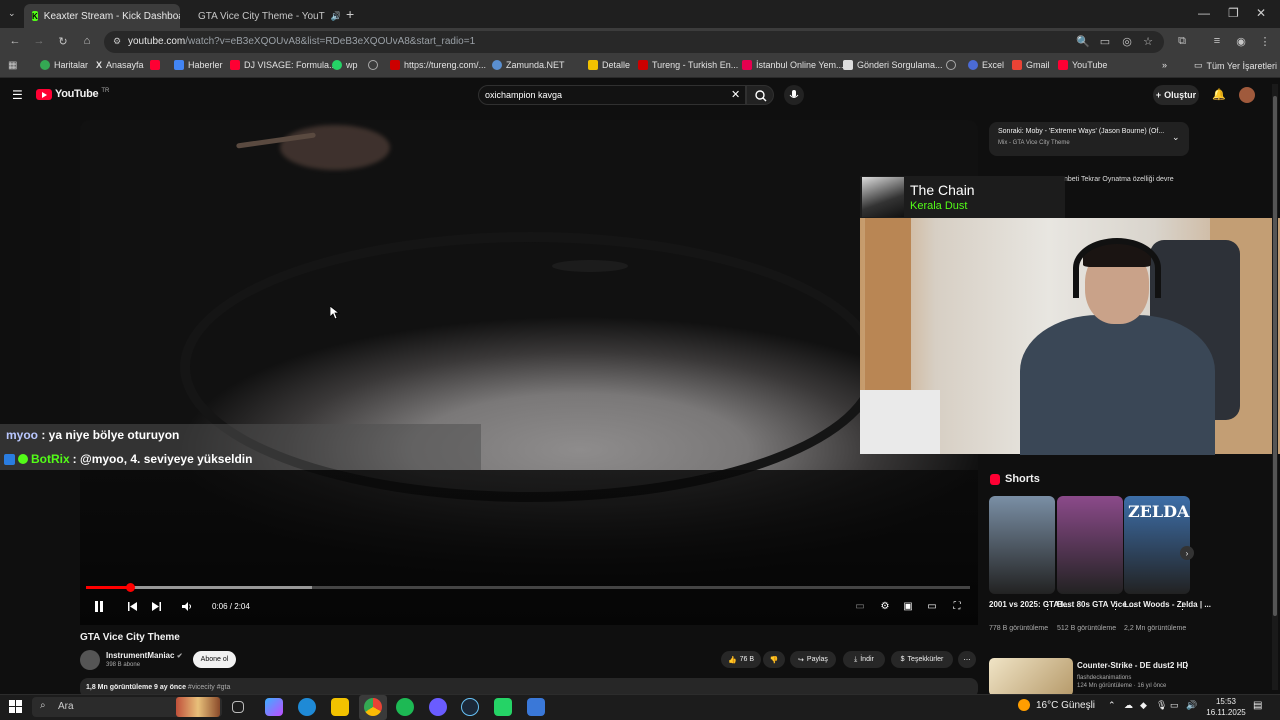 The image size is (1280, 720). Describe the element at coordinates (760, 95) in the screenshot. I see `search-button` at that location.